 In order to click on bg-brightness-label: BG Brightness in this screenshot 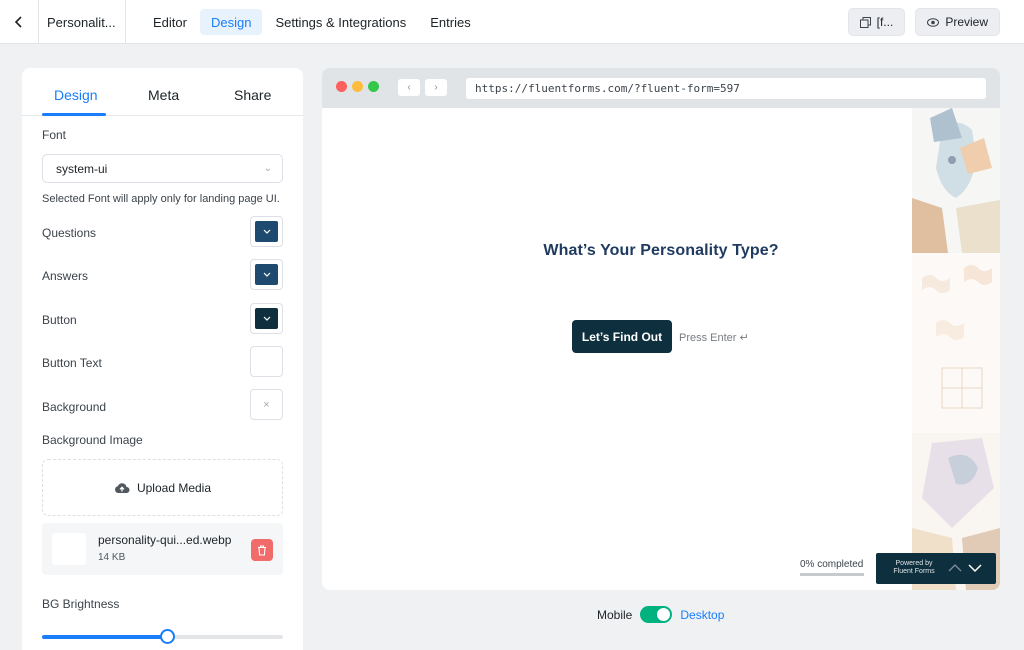, I will do `click(81, 604)`.